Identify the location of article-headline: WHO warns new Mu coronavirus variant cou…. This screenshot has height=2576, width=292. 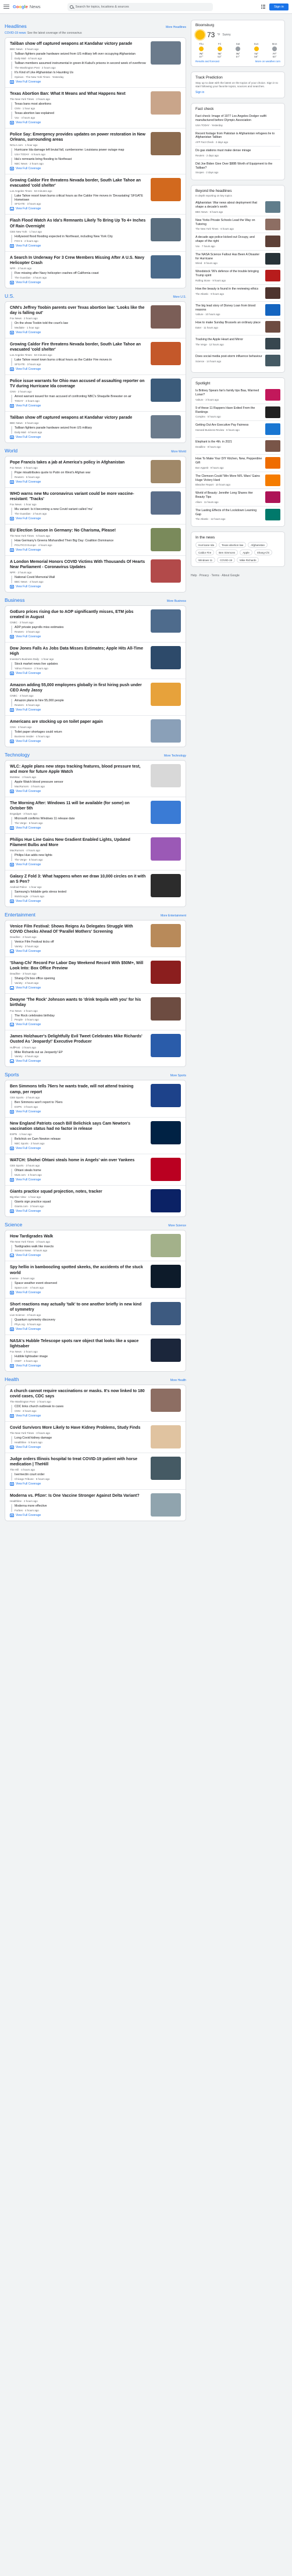
(78, 497).